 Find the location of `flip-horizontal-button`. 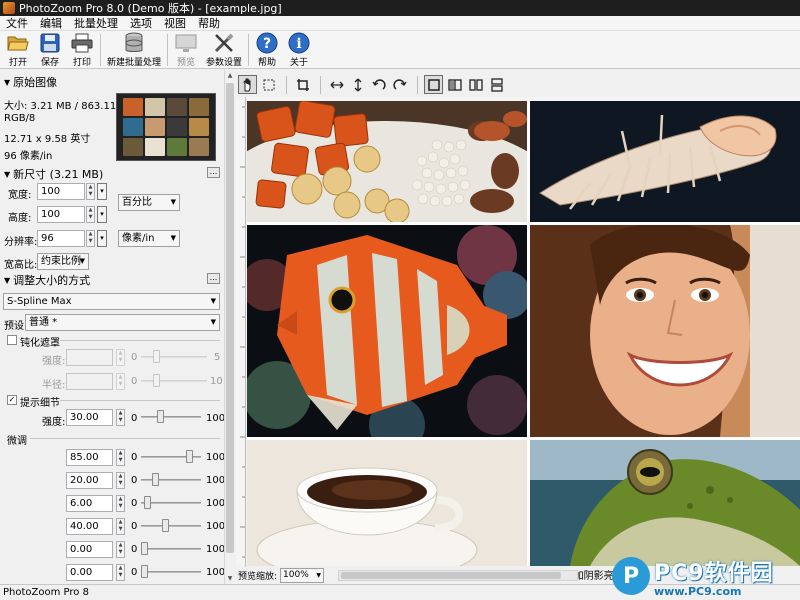

flip-horizontal-button is located at coordinates (336, 84).